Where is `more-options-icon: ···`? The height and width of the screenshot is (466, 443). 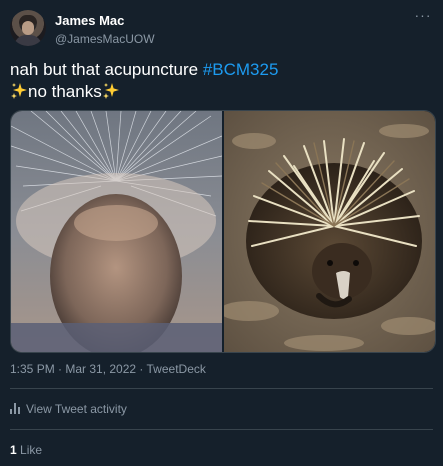 more-options-icon: ··· is located at coordinates (423, 17).